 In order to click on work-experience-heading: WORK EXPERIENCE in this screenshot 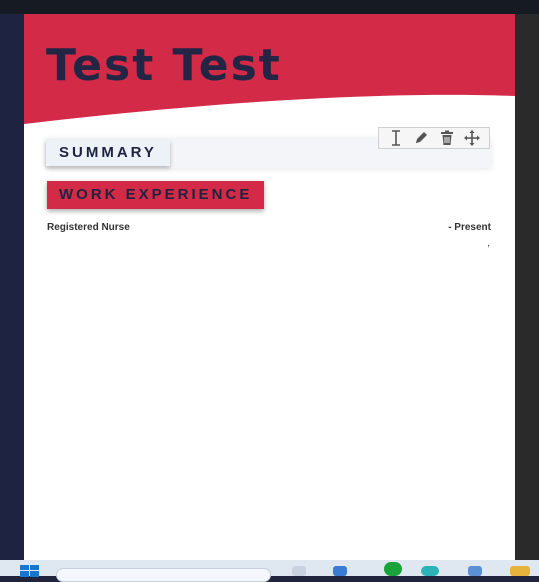, I will do `click(156, 195)`.